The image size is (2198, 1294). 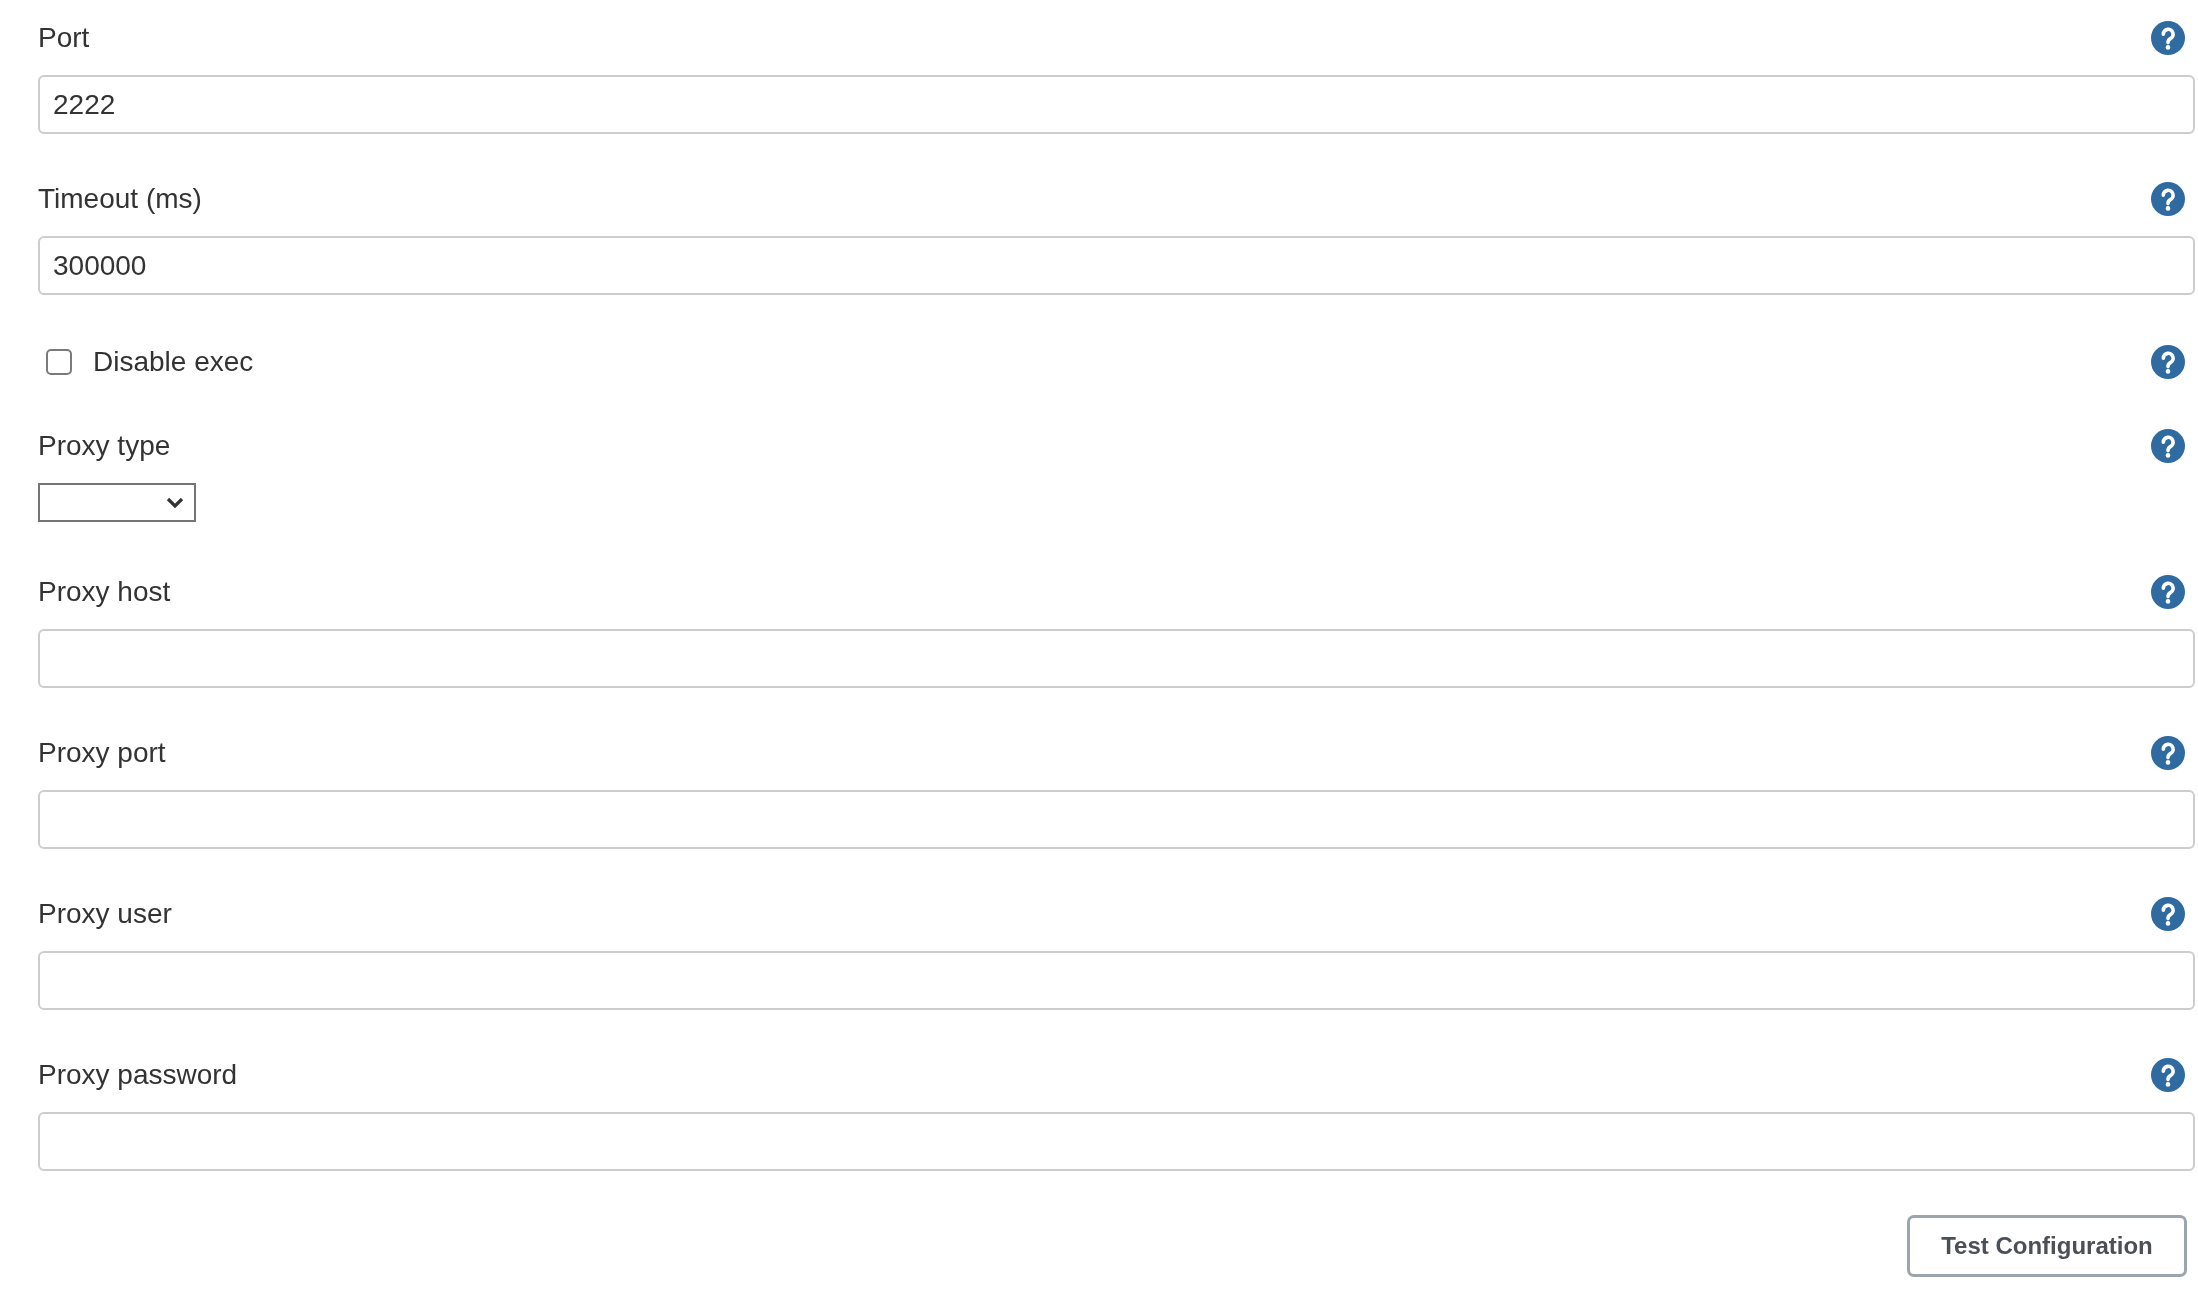 What do you see at coordinates (64, 38) in the screenshot?
I see `field-label: Port` at bounding box center [64, 38].